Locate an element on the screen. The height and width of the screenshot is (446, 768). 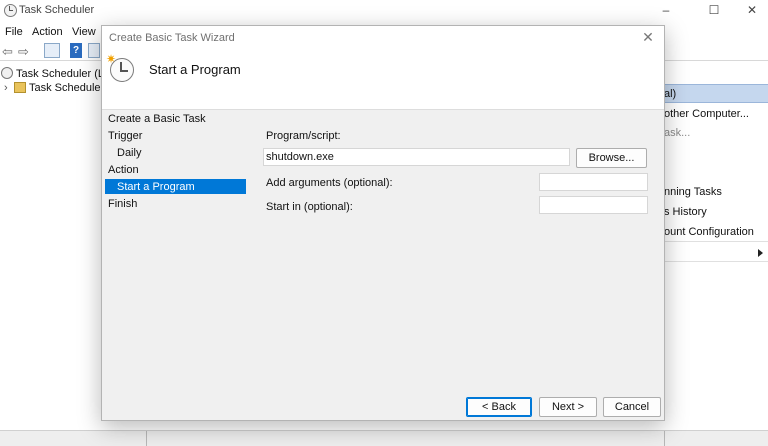
step-trigger: Trigger is located at coordinates (125, 136).